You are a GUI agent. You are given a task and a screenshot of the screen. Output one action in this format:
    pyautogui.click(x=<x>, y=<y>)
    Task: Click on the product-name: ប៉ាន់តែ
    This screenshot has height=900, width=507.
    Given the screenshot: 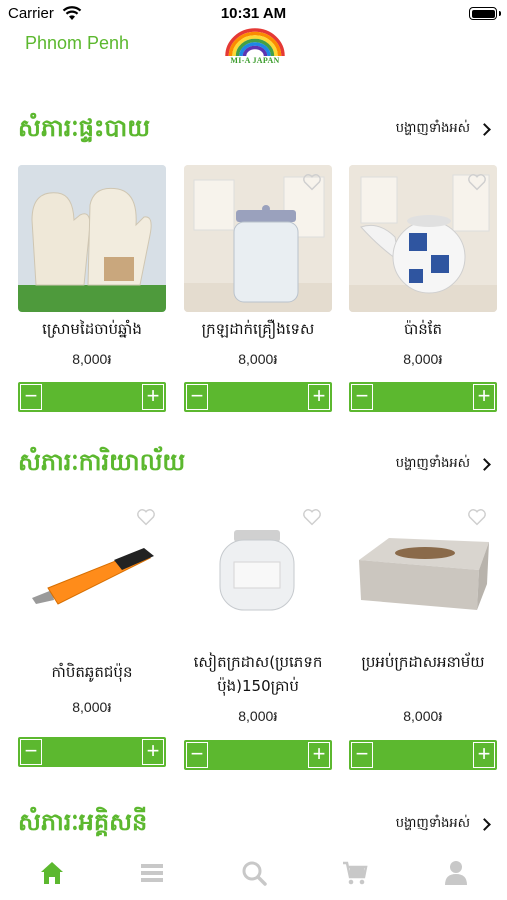 What is the action you would take?
    pyautogui.click(x=423, y=329)
    